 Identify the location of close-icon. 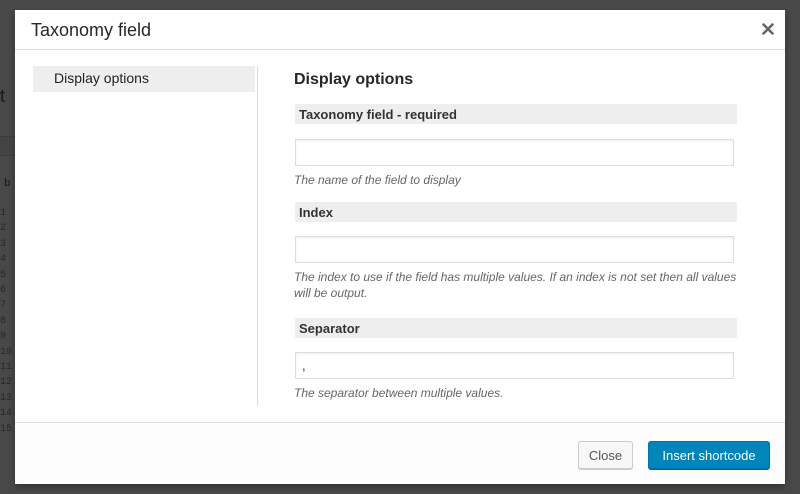
(768, 29).